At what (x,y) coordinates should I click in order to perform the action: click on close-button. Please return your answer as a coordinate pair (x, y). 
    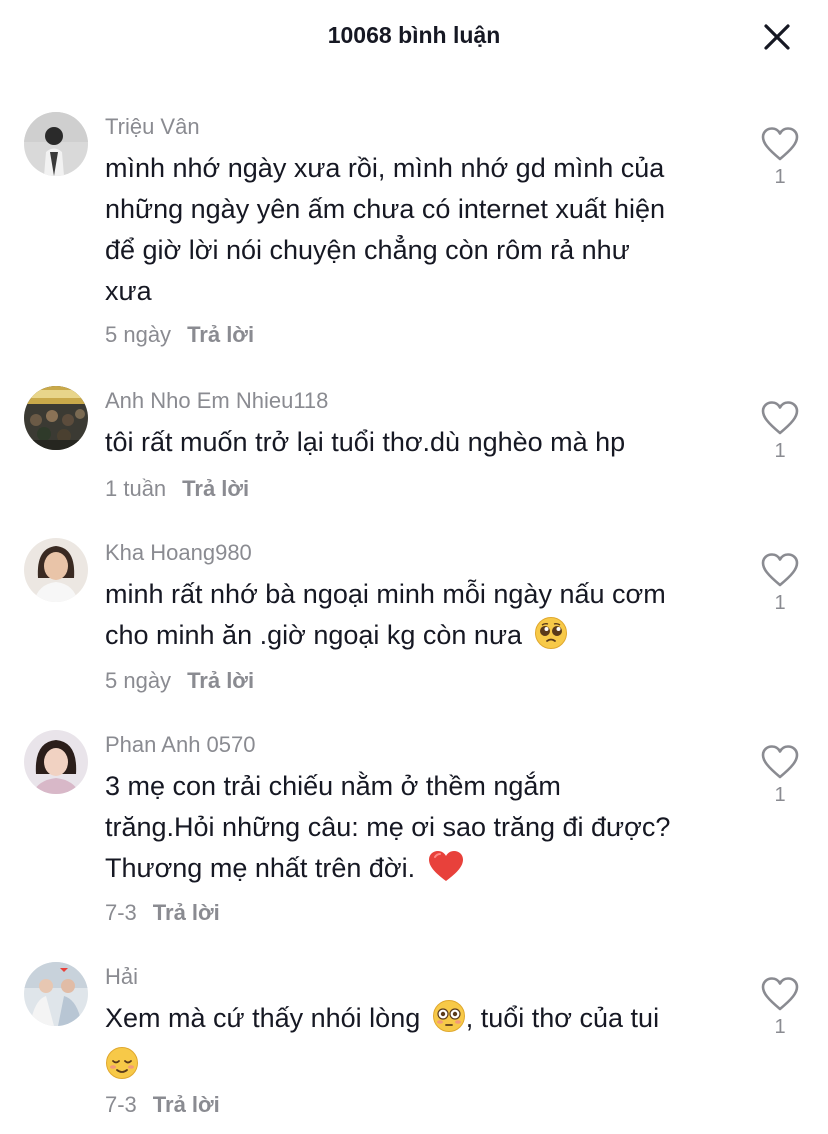
    Looking at the image, I should click on (777, 37).